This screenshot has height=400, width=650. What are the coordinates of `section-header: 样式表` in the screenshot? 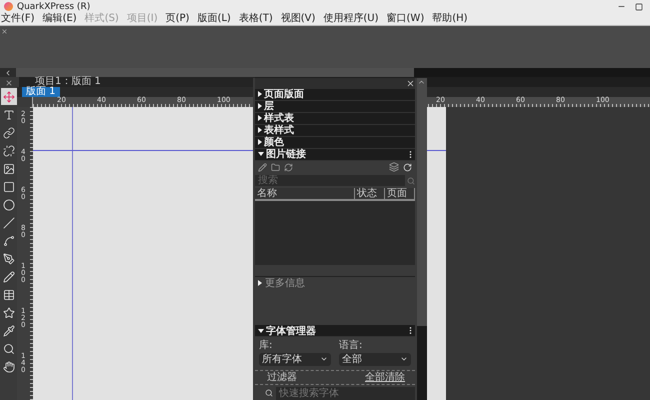 It's located at (335, 118).